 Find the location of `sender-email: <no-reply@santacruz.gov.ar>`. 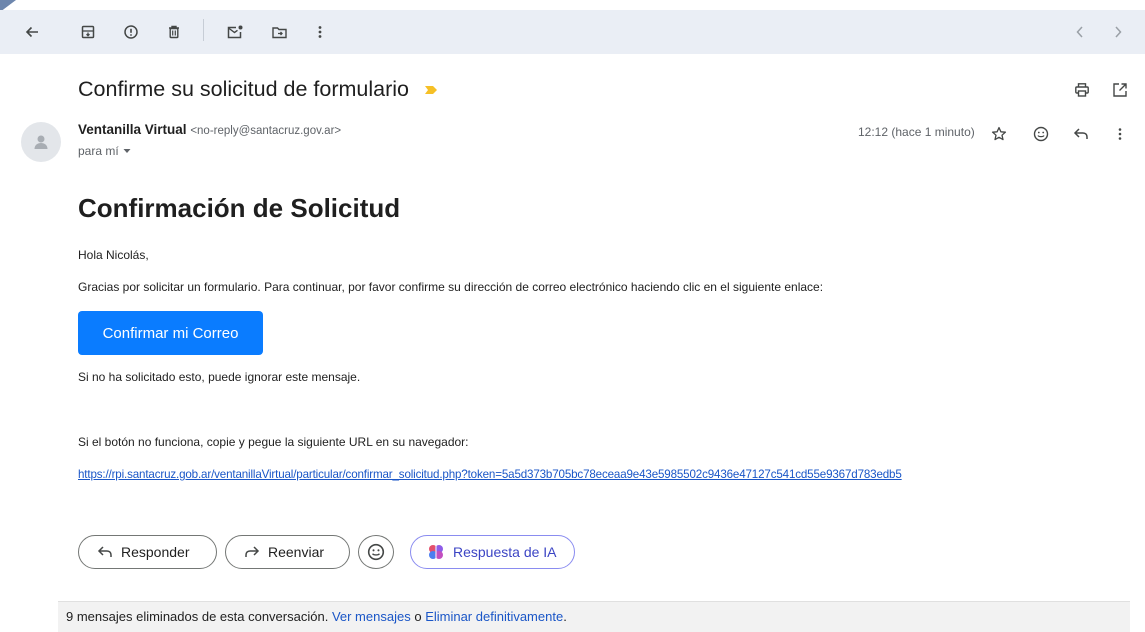

sender-email: <no-reply@santacruz.gov.ar> is located at coordinates (266, 131).